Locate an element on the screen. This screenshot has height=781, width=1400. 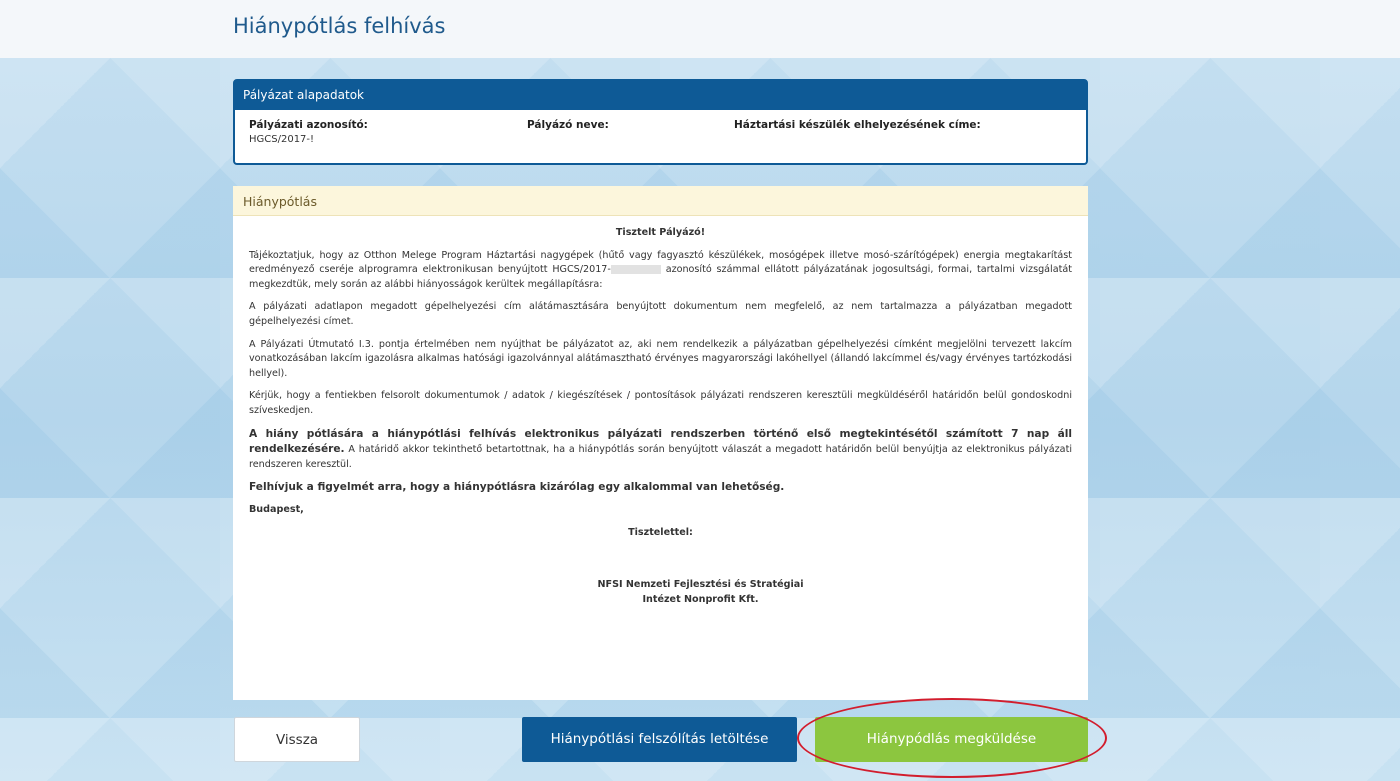
application-id-field: Pályázati azonosító: HGCS/2017-! is located at coordinates (308, 132).